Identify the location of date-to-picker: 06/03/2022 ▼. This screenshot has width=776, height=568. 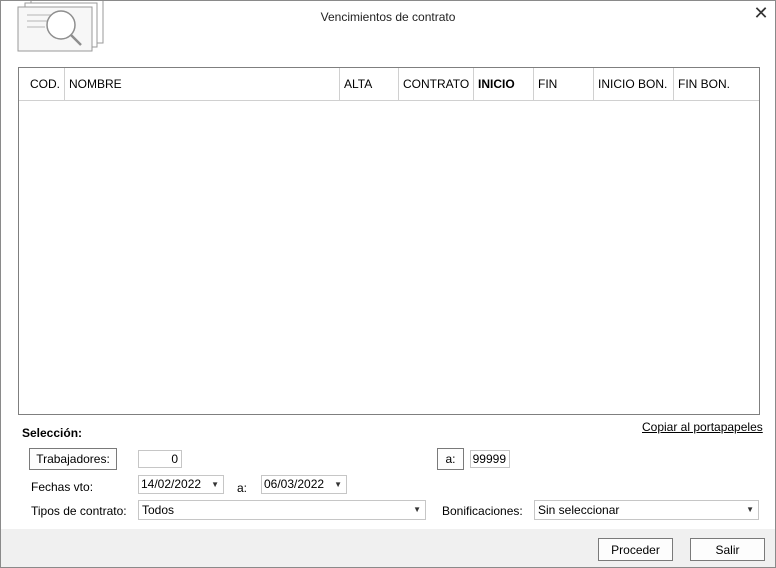
(304, 484).